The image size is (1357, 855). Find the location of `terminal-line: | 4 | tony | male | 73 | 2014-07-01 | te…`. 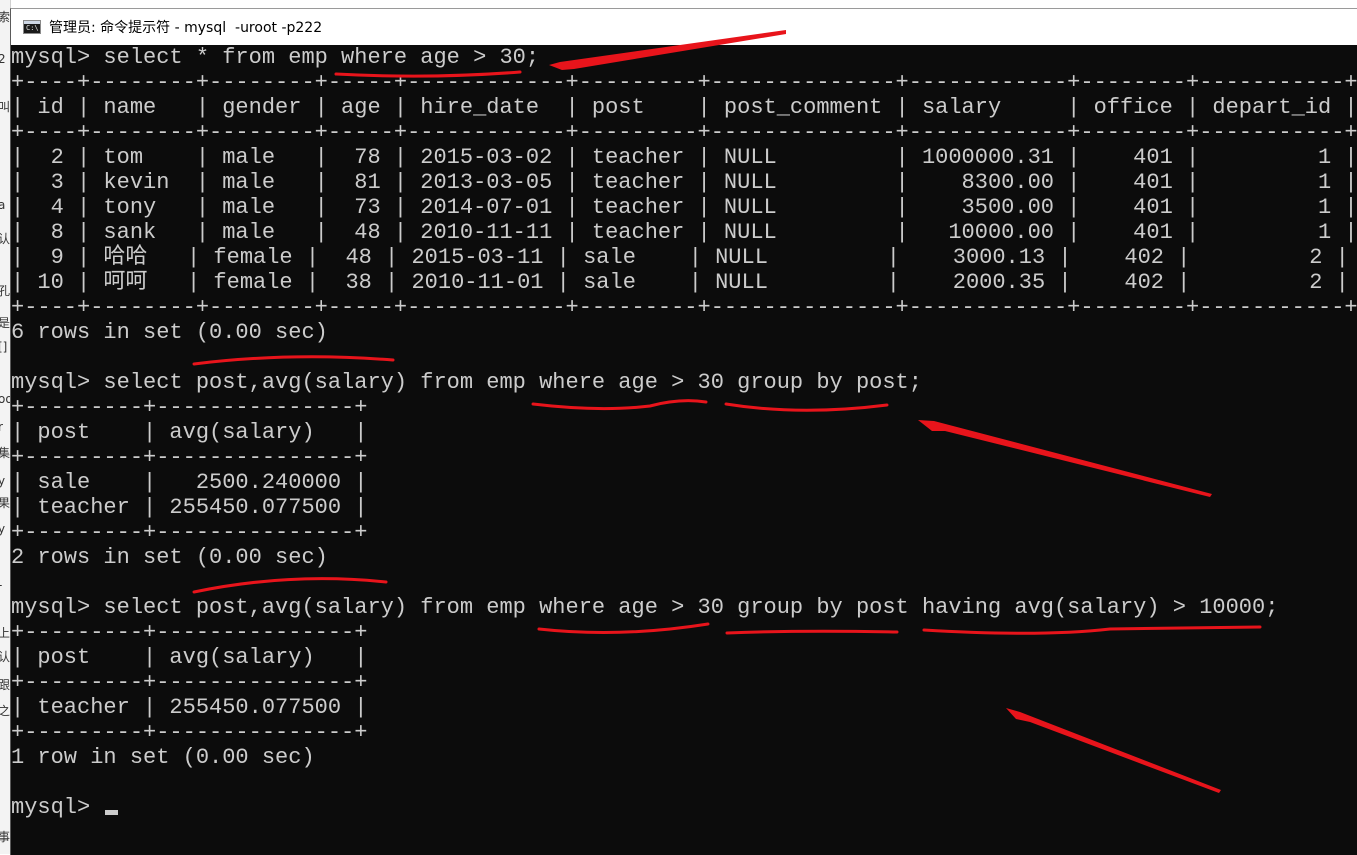

terminal-line: | 4 | tony | male | 73 | 2014-07-01 | te… is located at coordinates (684, 207).